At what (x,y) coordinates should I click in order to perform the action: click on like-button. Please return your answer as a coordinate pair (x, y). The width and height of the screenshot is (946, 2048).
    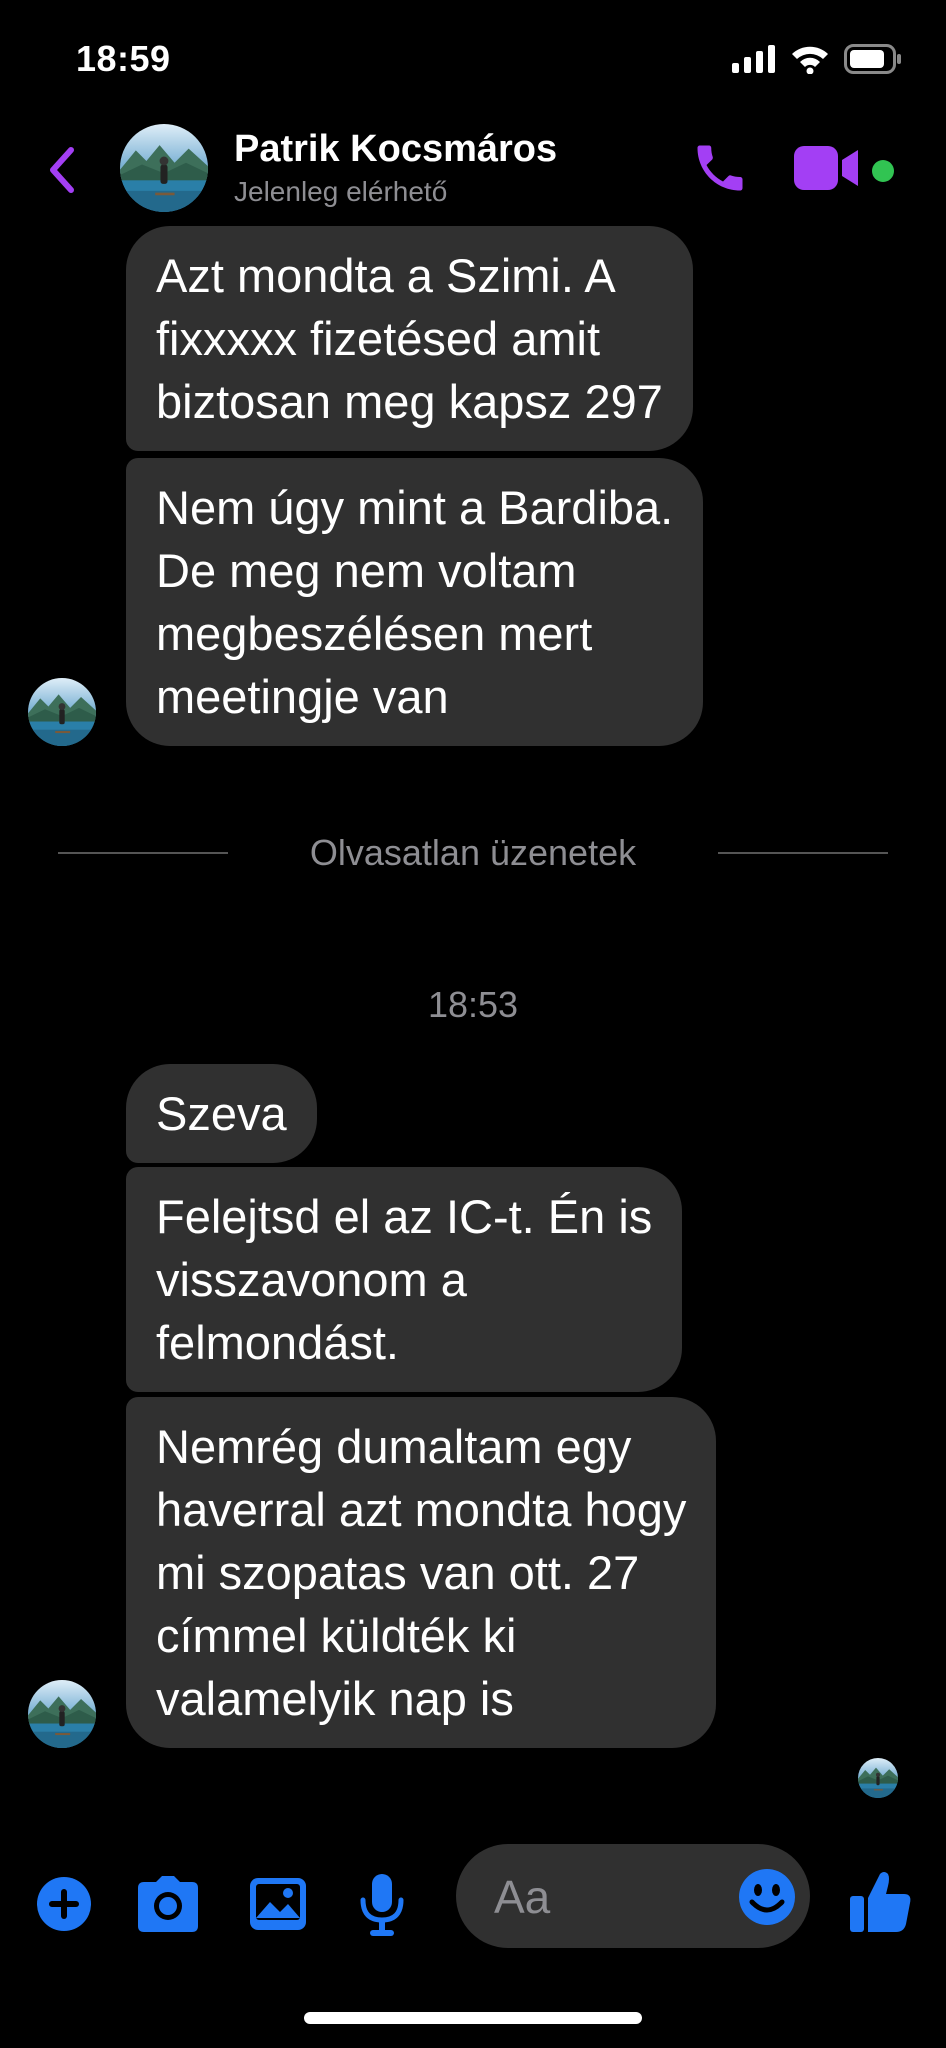
    Looking at the image, I should click on (881, 1902).